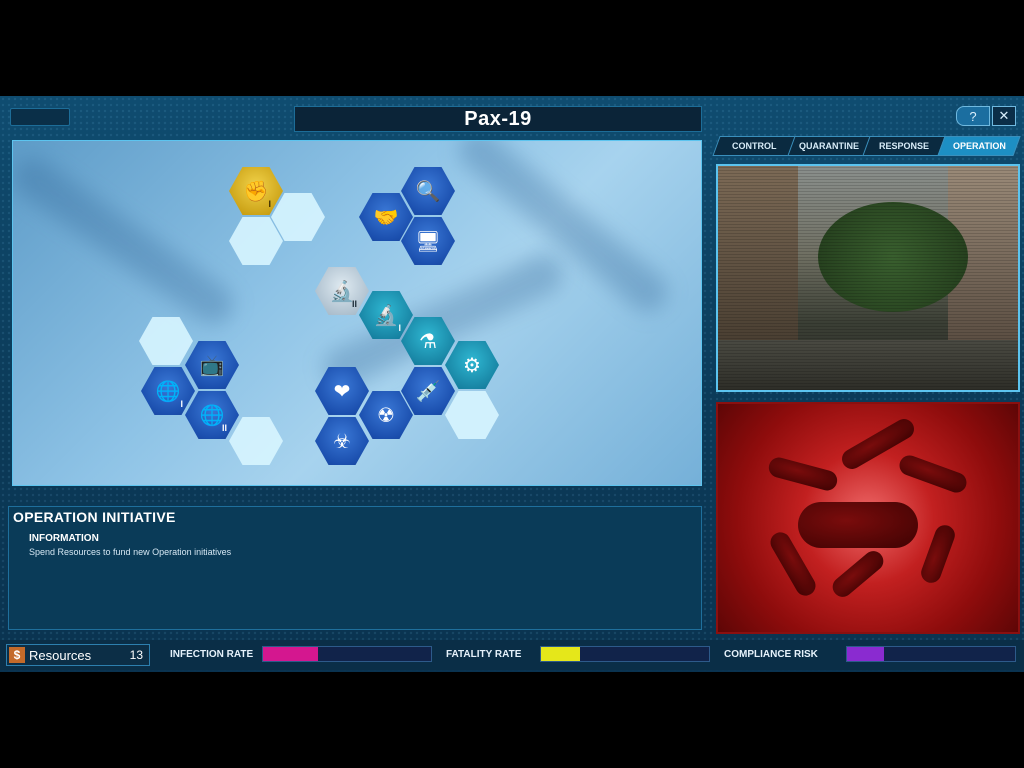 Image resolution: width=1024 pixels, height=768 pixels. What do you see at coordinates (973, 116) in the screenshot?
I see `help-icon: ?` at bounding box center [973, 116].